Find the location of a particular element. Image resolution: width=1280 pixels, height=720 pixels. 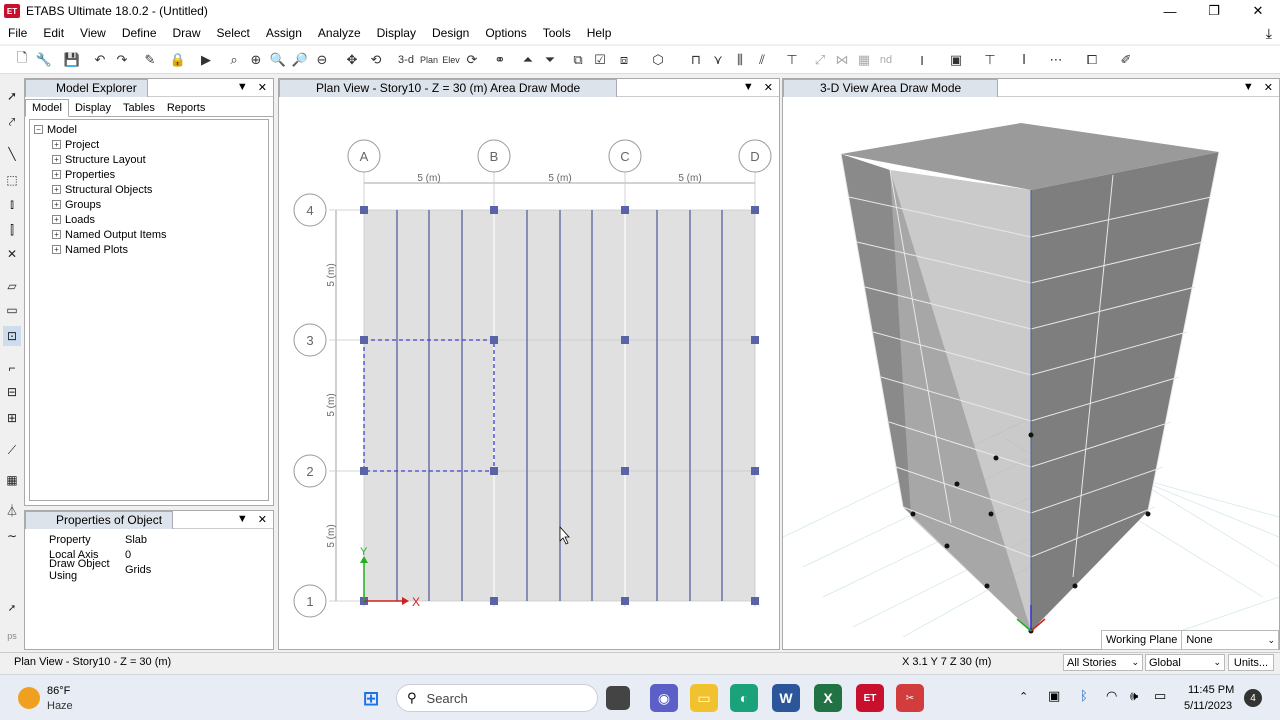

building-right-face is located at coordinates (1125, 391).